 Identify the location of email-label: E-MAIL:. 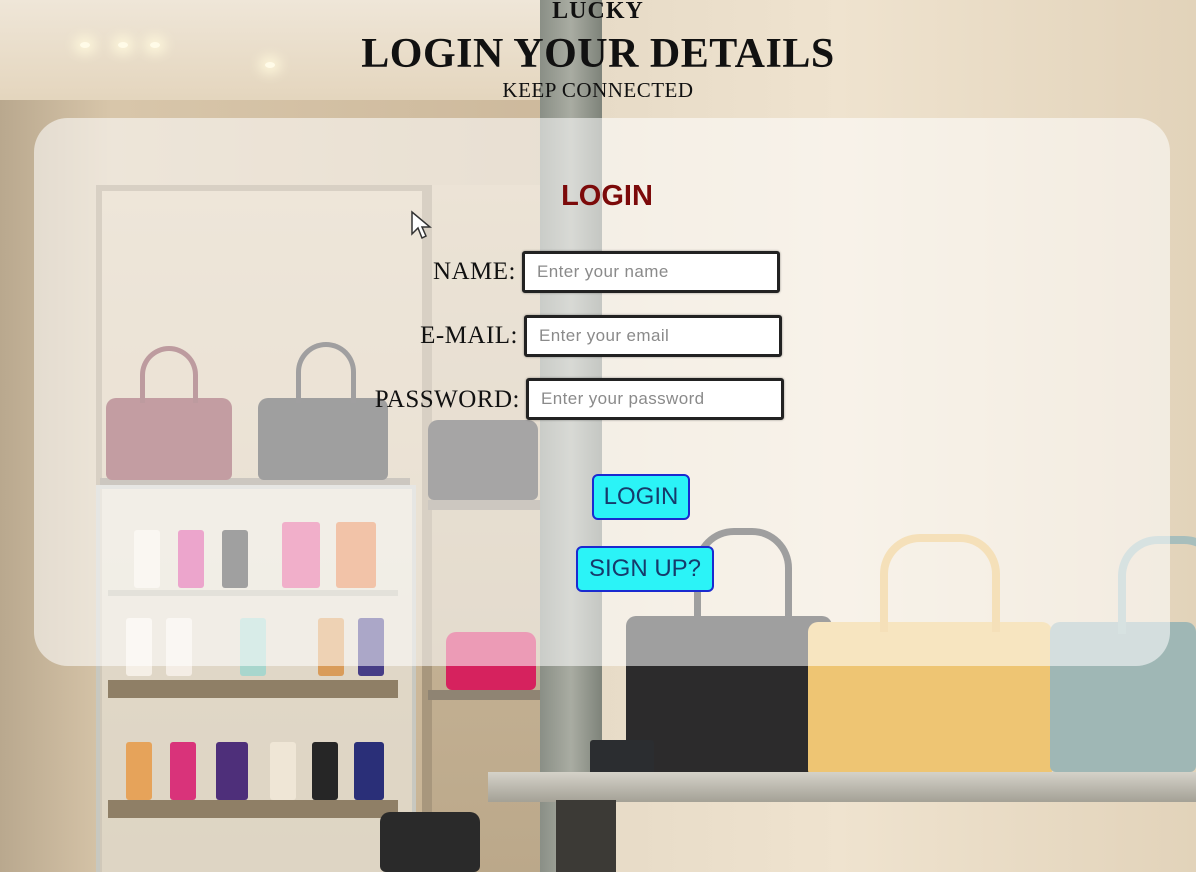
(469, 335).